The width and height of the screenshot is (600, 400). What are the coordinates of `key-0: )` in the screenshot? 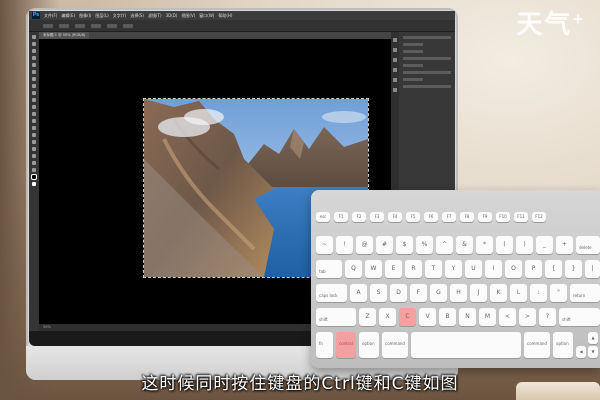 It's located at (524, 245).